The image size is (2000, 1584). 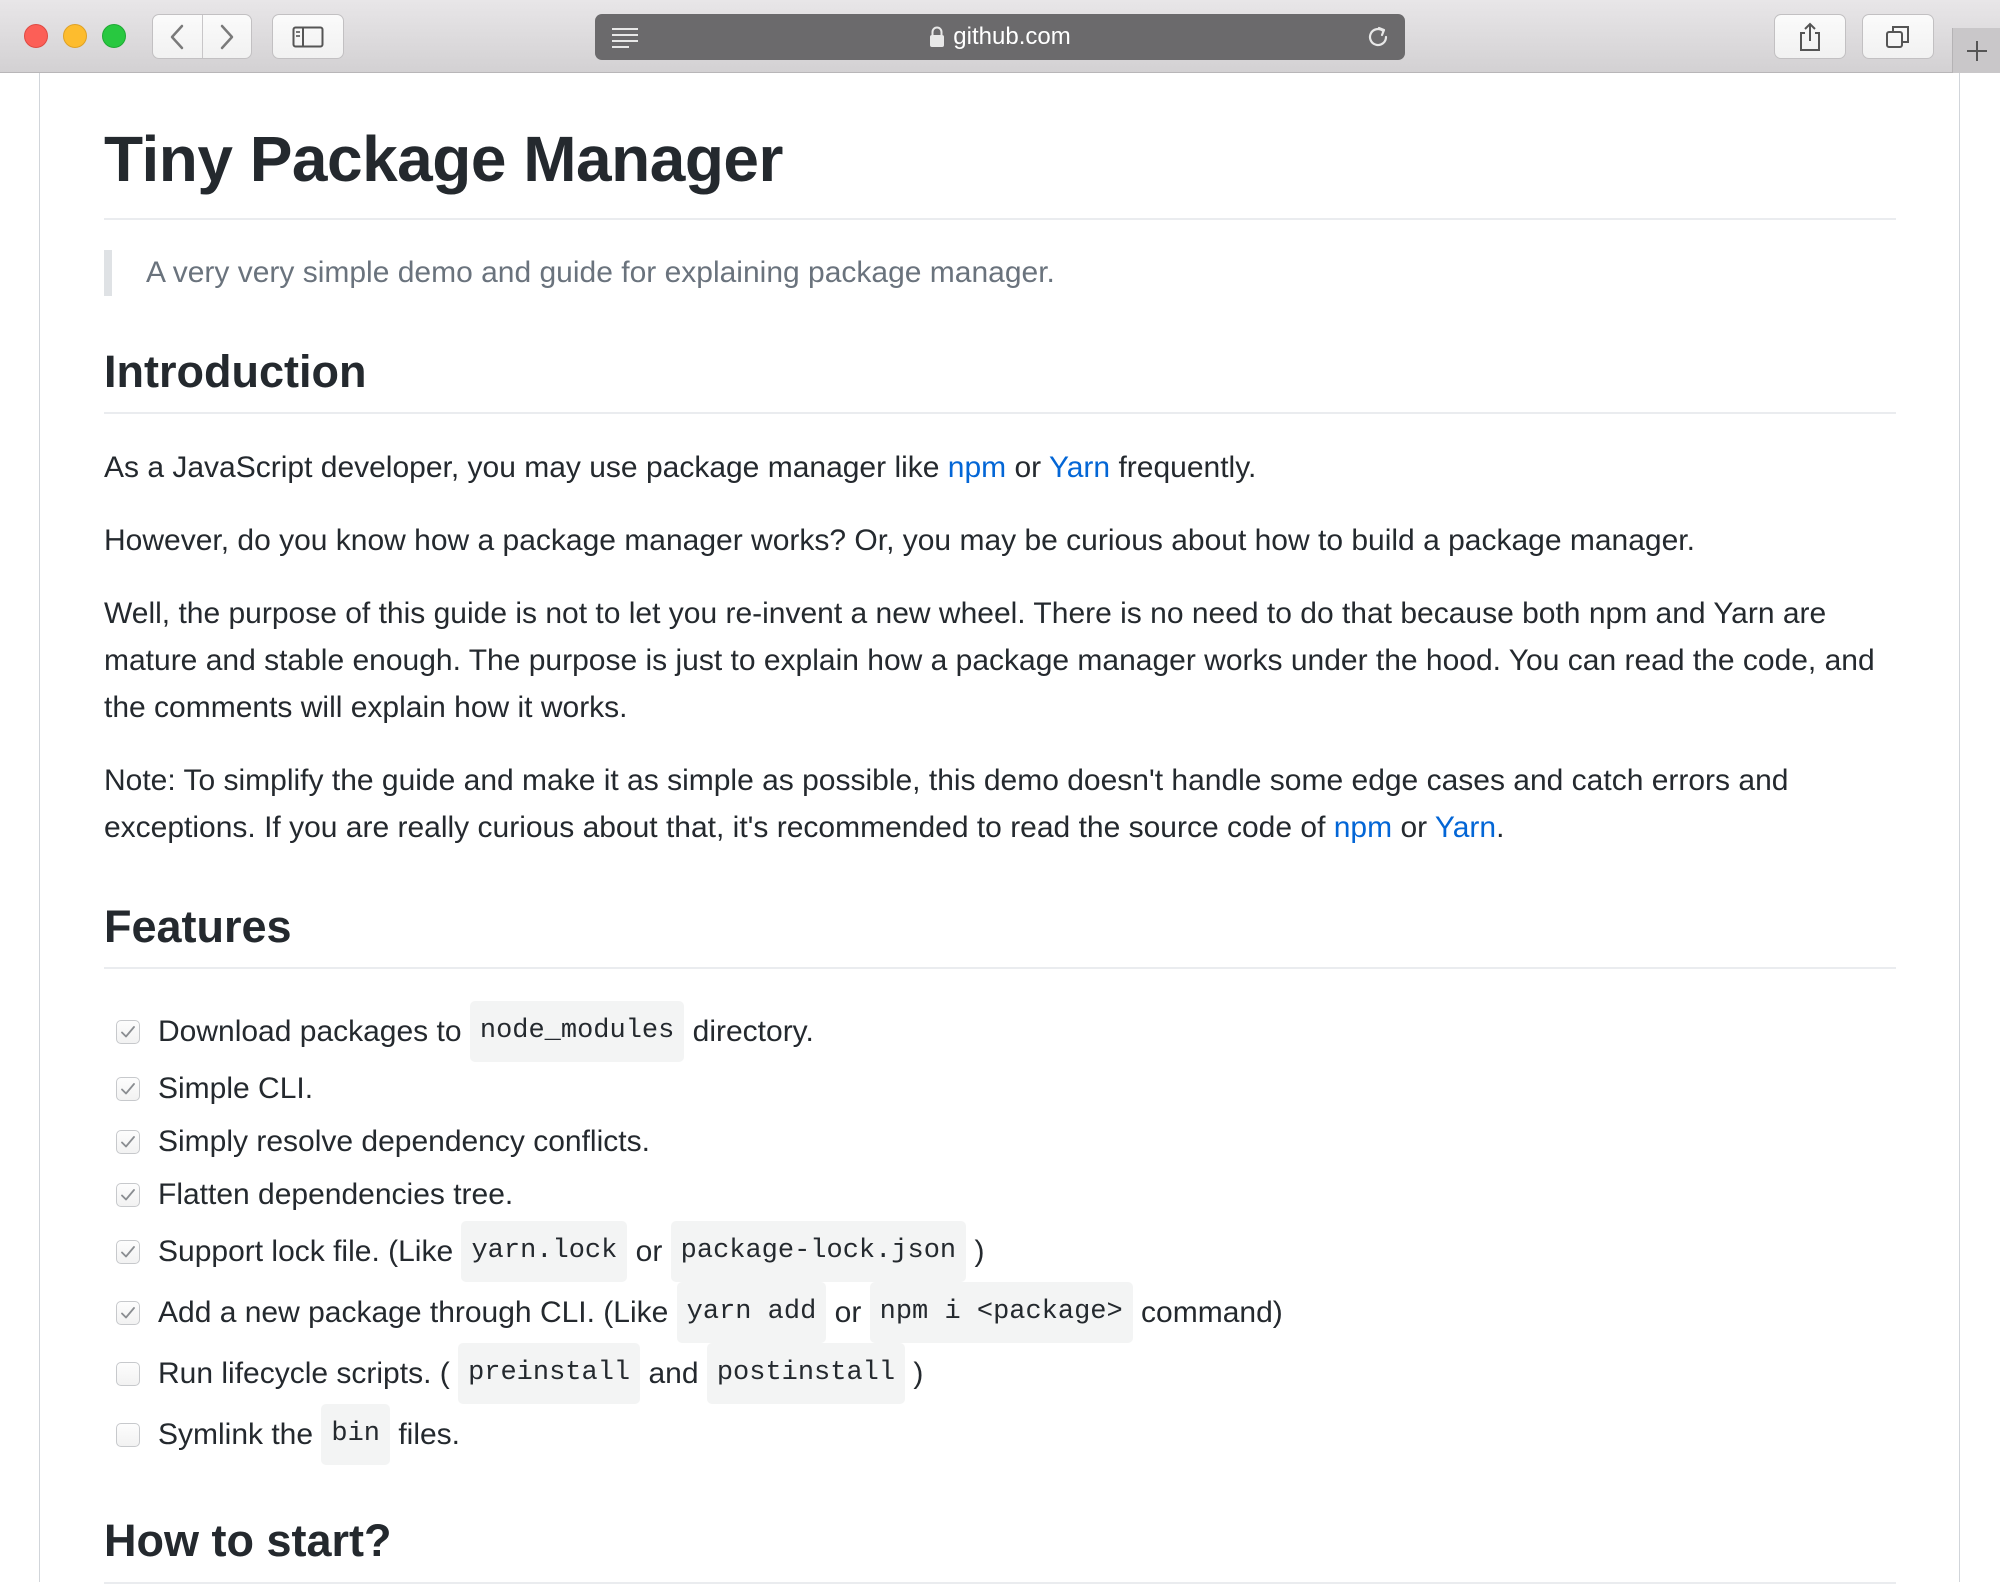 I want to click on page-title: Tiny Package Manager, so click(x=1000, y=146).